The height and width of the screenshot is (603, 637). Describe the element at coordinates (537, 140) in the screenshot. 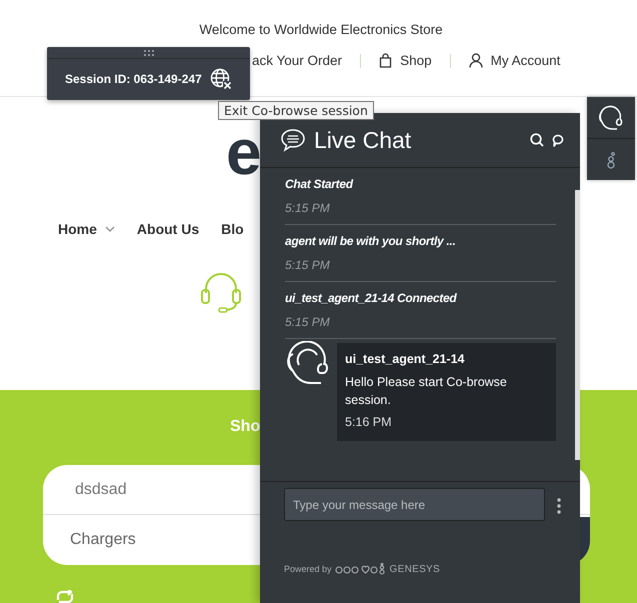

I see `search-icon` at that location.